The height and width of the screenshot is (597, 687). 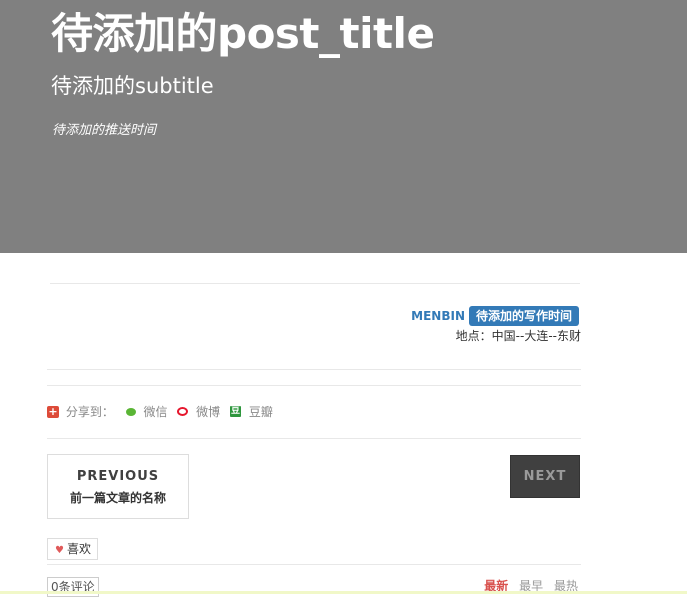 I want to click on like-label: 喜欢, so click(x=78, y=549).